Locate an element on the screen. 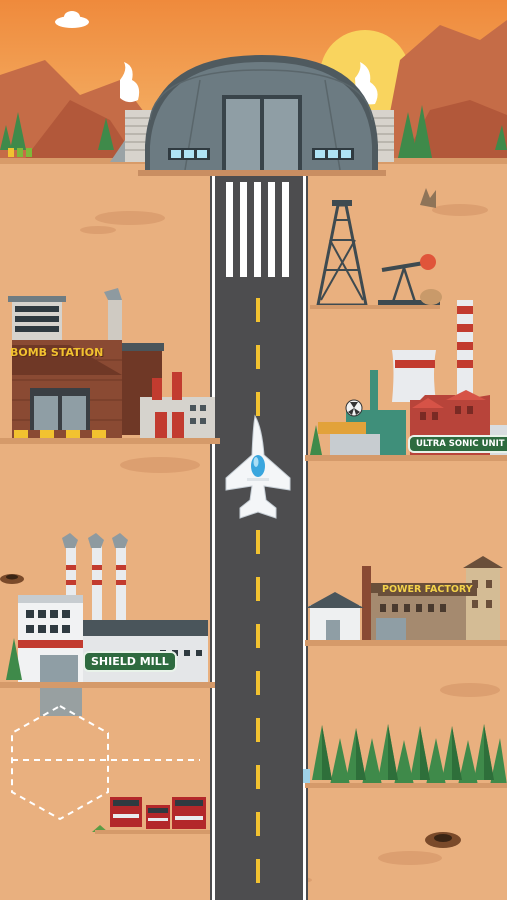 The height and width of the screenshot is (900, 507). water-barrel is located at coordinates (306, 776).